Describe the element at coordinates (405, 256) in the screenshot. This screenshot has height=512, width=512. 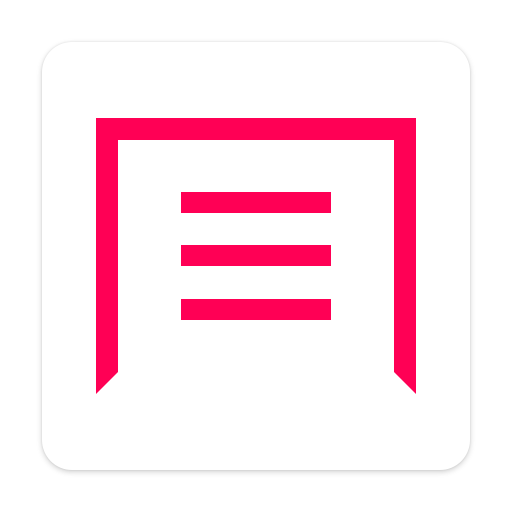
I see `garage-frame-right-post` at that location.